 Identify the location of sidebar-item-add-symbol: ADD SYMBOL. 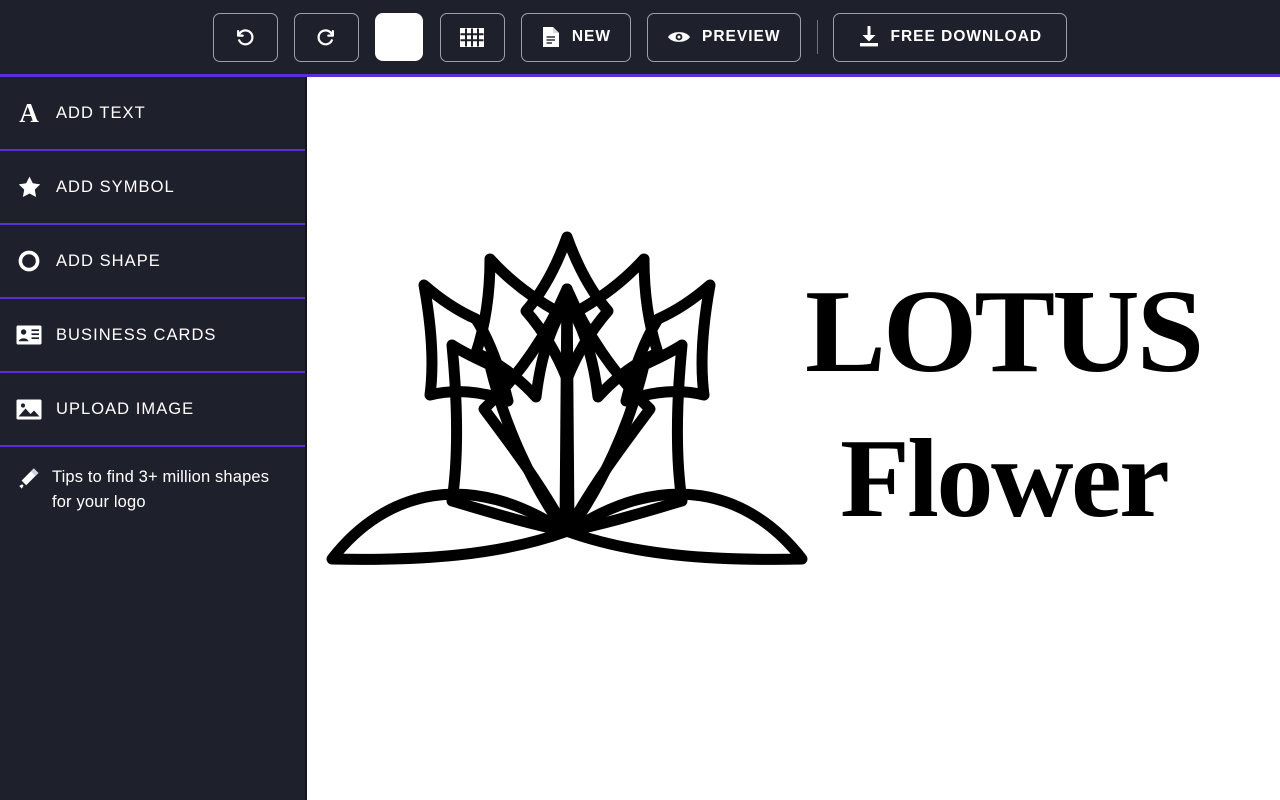
(152, 188).